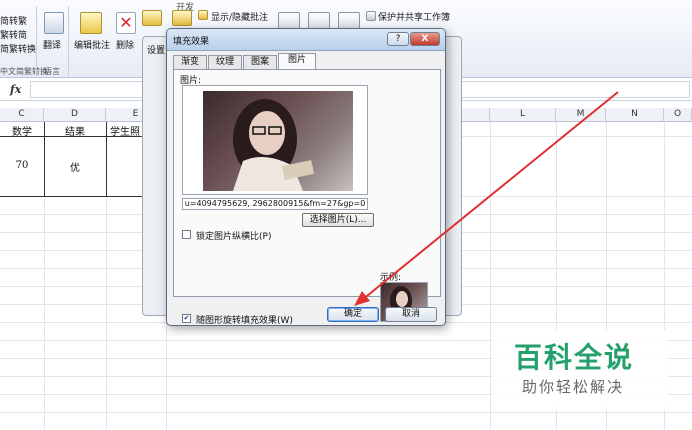 The height and width of the screenshot is (430, 692). I want to click on watermark: 百科全说 助你轻松解决, so click(580, 370).